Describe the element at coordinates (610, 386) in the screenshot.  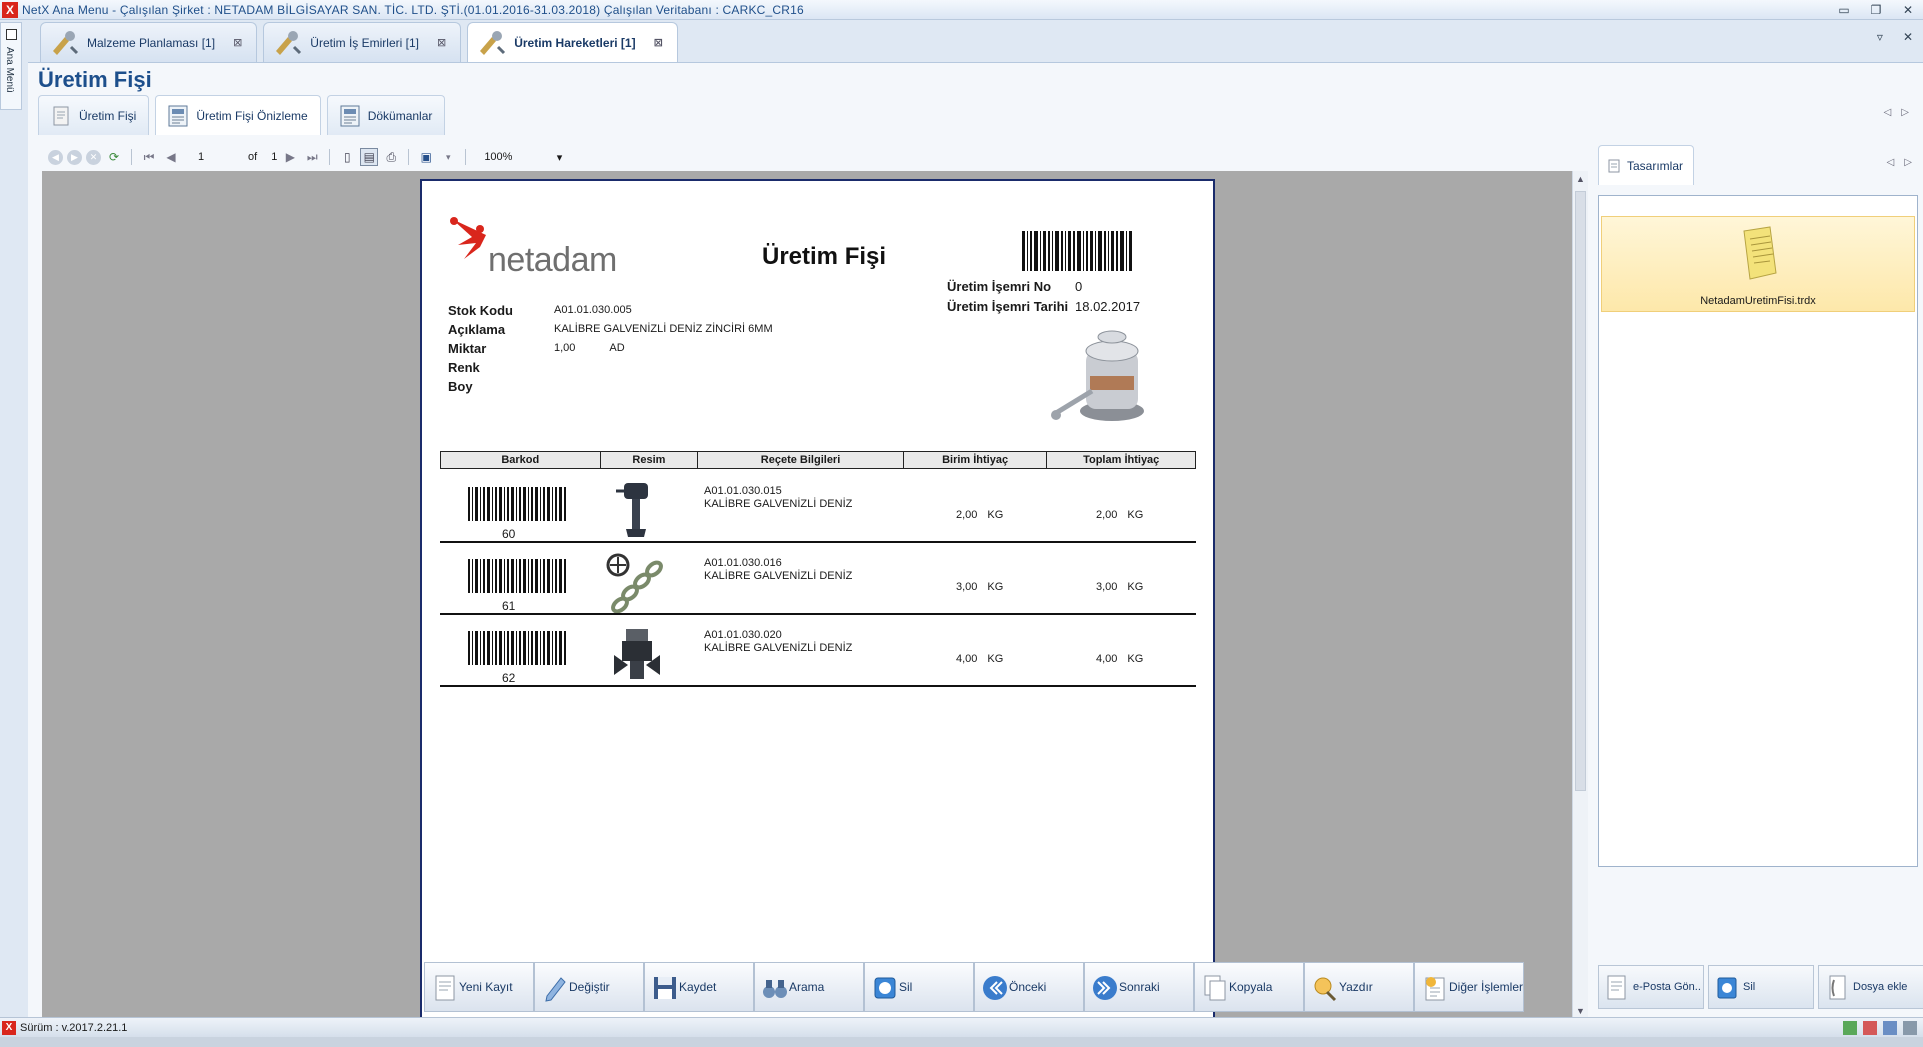
I see `field-boy: Boy` at that location.